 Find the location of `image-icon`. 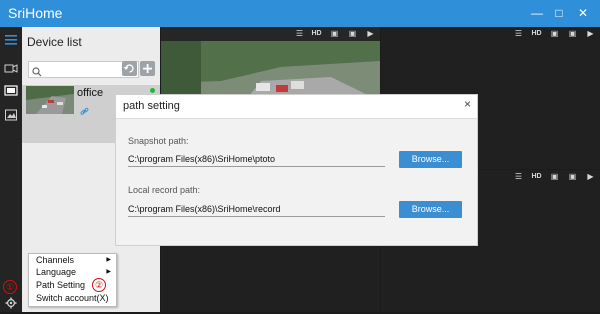

image-icon is located at coordinates (11, 115).